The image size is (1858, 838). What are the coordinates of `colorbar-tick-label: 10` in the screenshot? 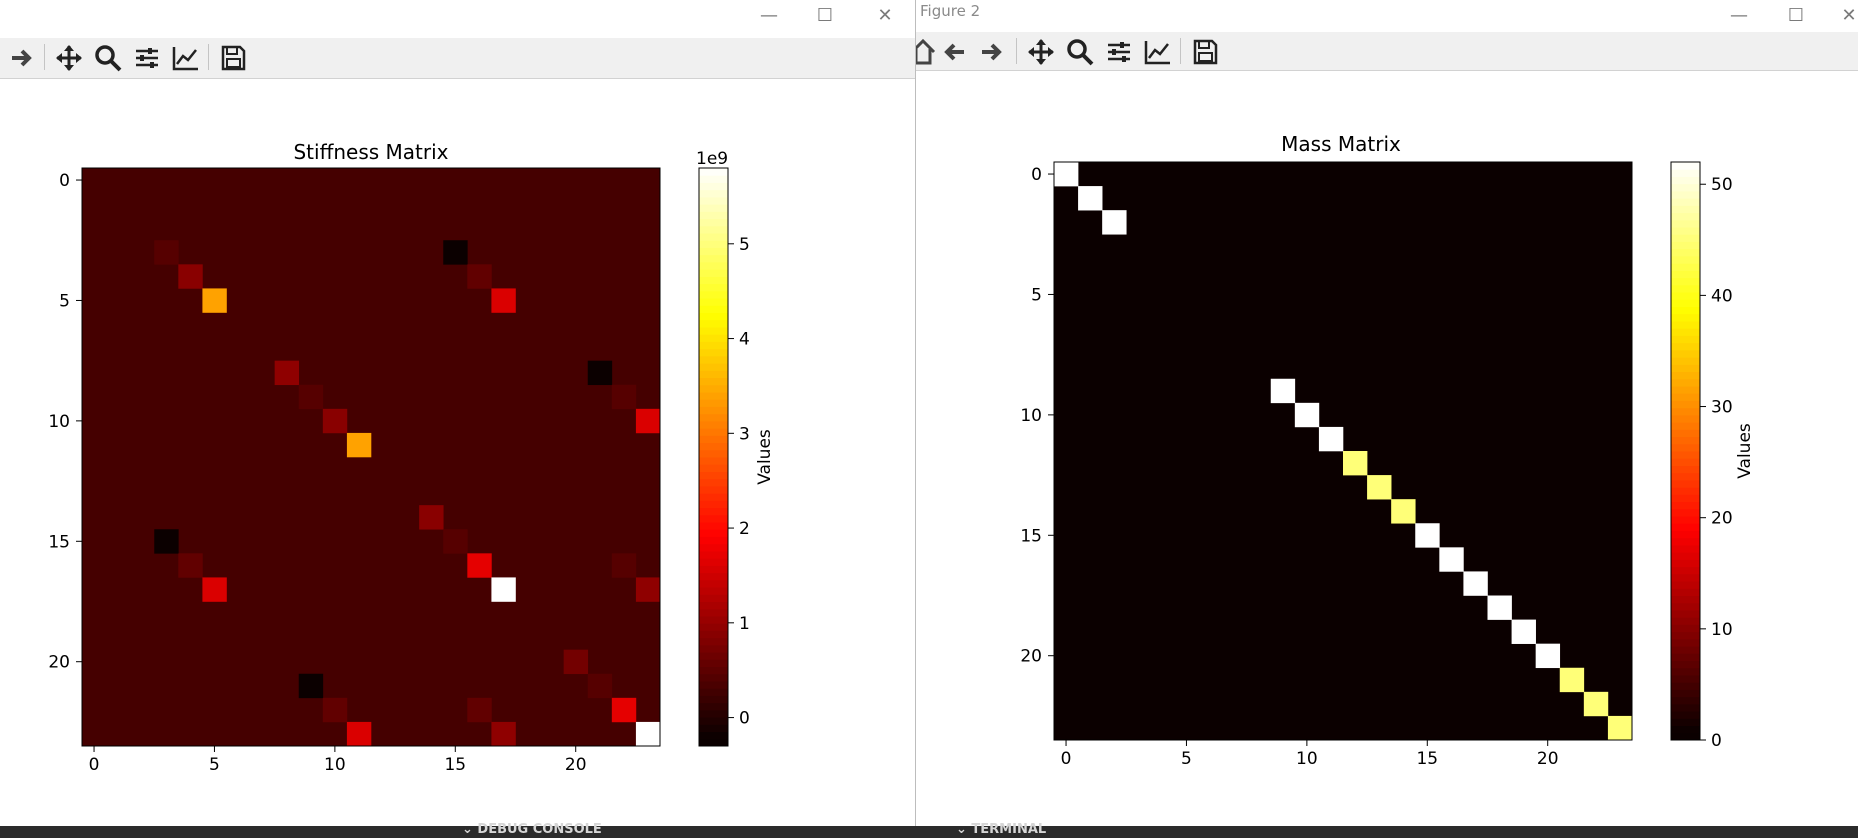 It's located at (1722, 630).